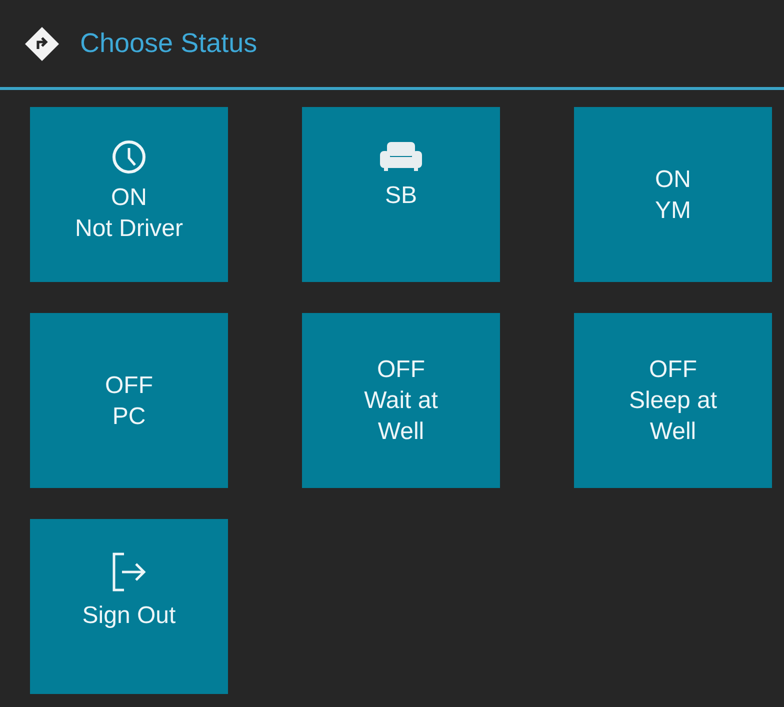  What do you see at coordinates (673, 400) in the screenshot?
I see `status-button: OFF Sleep at Well` at bounding box center [673, 400].